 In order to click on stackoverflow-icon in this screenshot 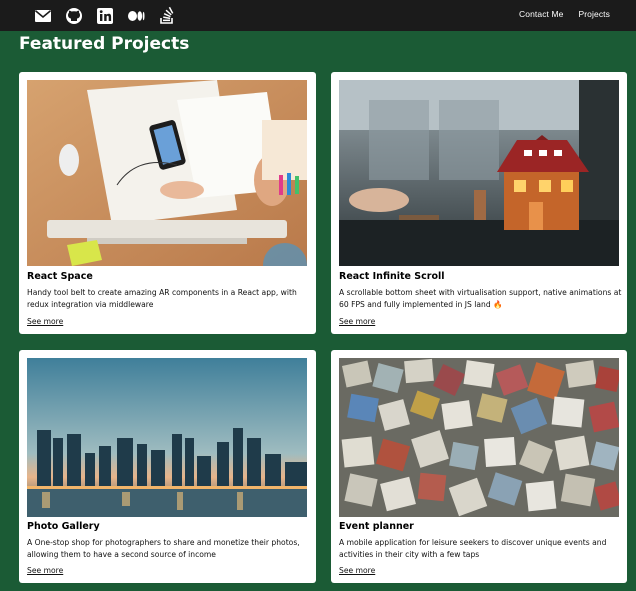, I will do `click(167, 16)`.